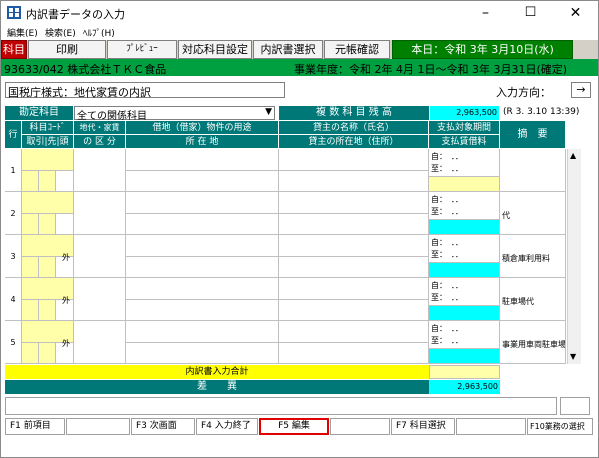  I want to click on balance-value: 2,963,500, so click(464, 113).